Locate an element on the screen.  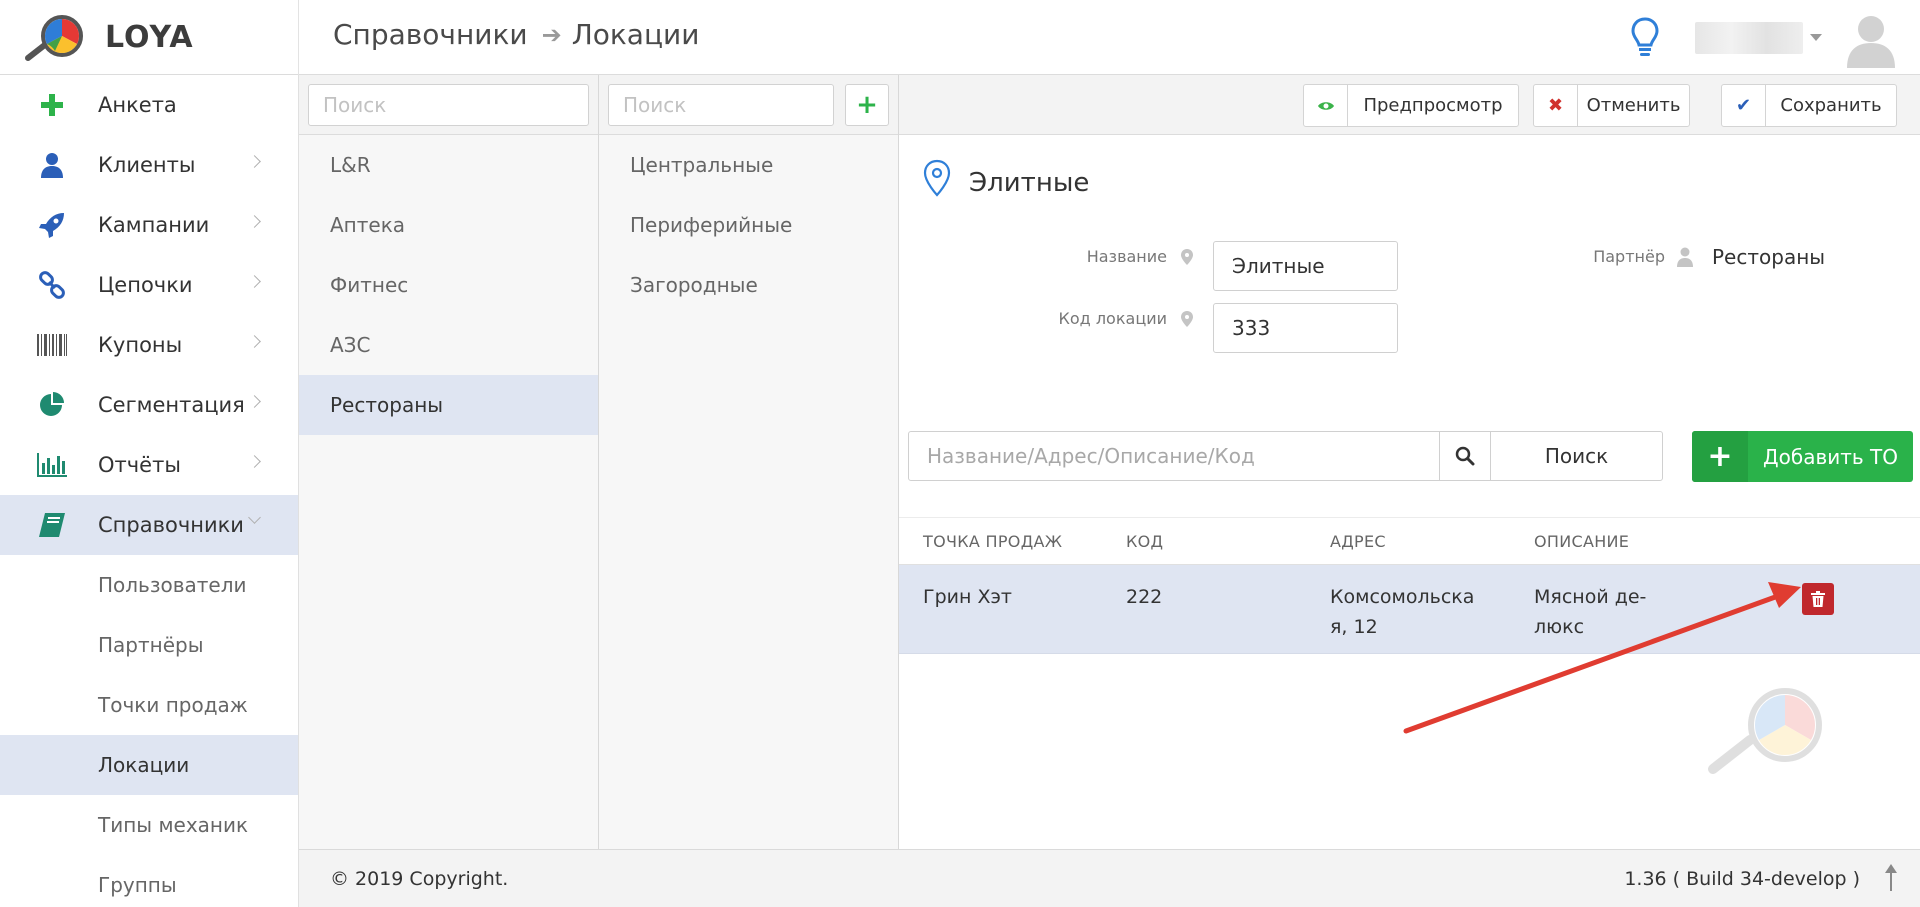
arrow-right-icon: ➔ is located at coordinates (551, 34).